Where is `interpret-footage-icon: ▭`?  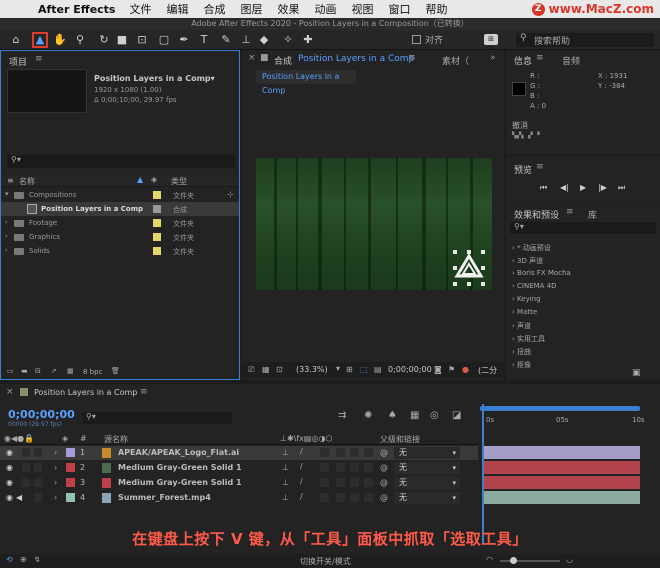 interpret-footage-icon: ▭ is located at coordinates (10, 371).